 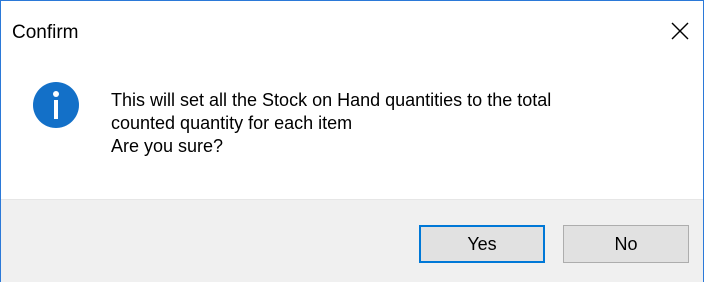 What do you see at coordinates (626, 244) in the screenshot?
I see `no-button: No` at bounding box center [626, 244].